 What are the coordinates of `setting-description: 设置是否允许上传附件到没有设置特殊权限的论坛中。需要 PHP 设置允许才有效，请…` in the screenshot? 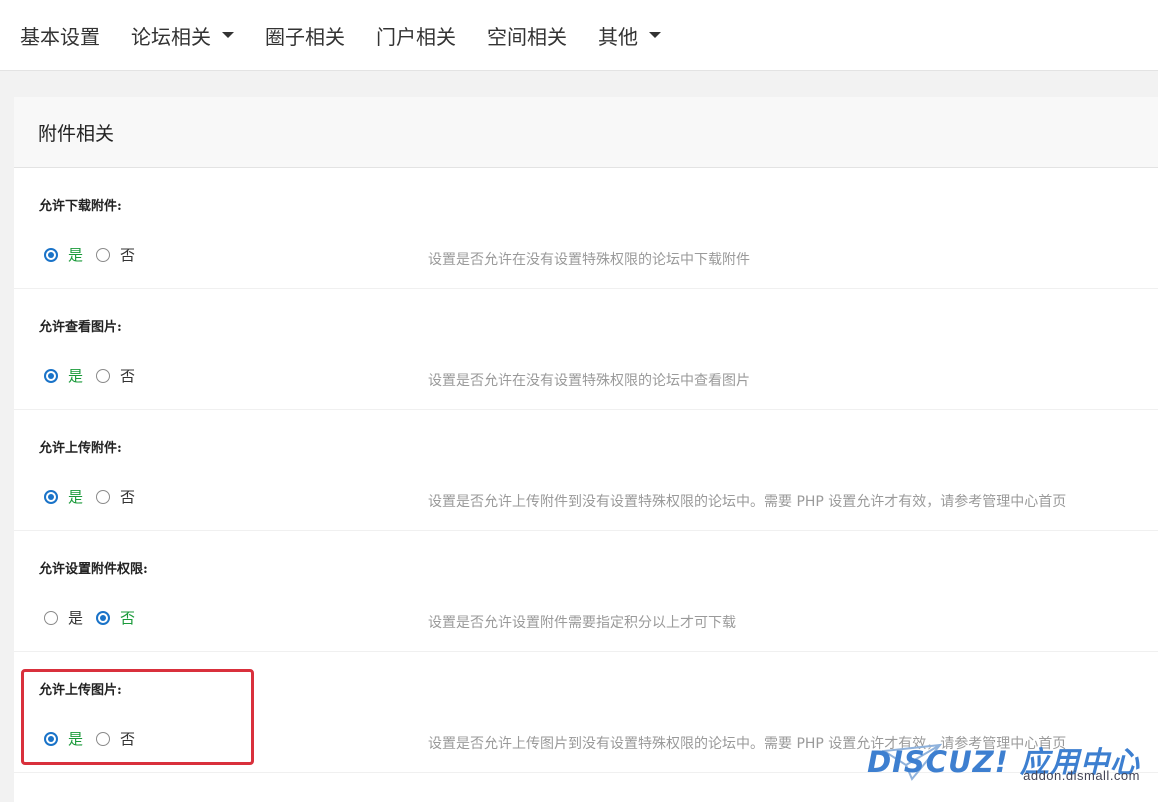 It's located at (747, 502).